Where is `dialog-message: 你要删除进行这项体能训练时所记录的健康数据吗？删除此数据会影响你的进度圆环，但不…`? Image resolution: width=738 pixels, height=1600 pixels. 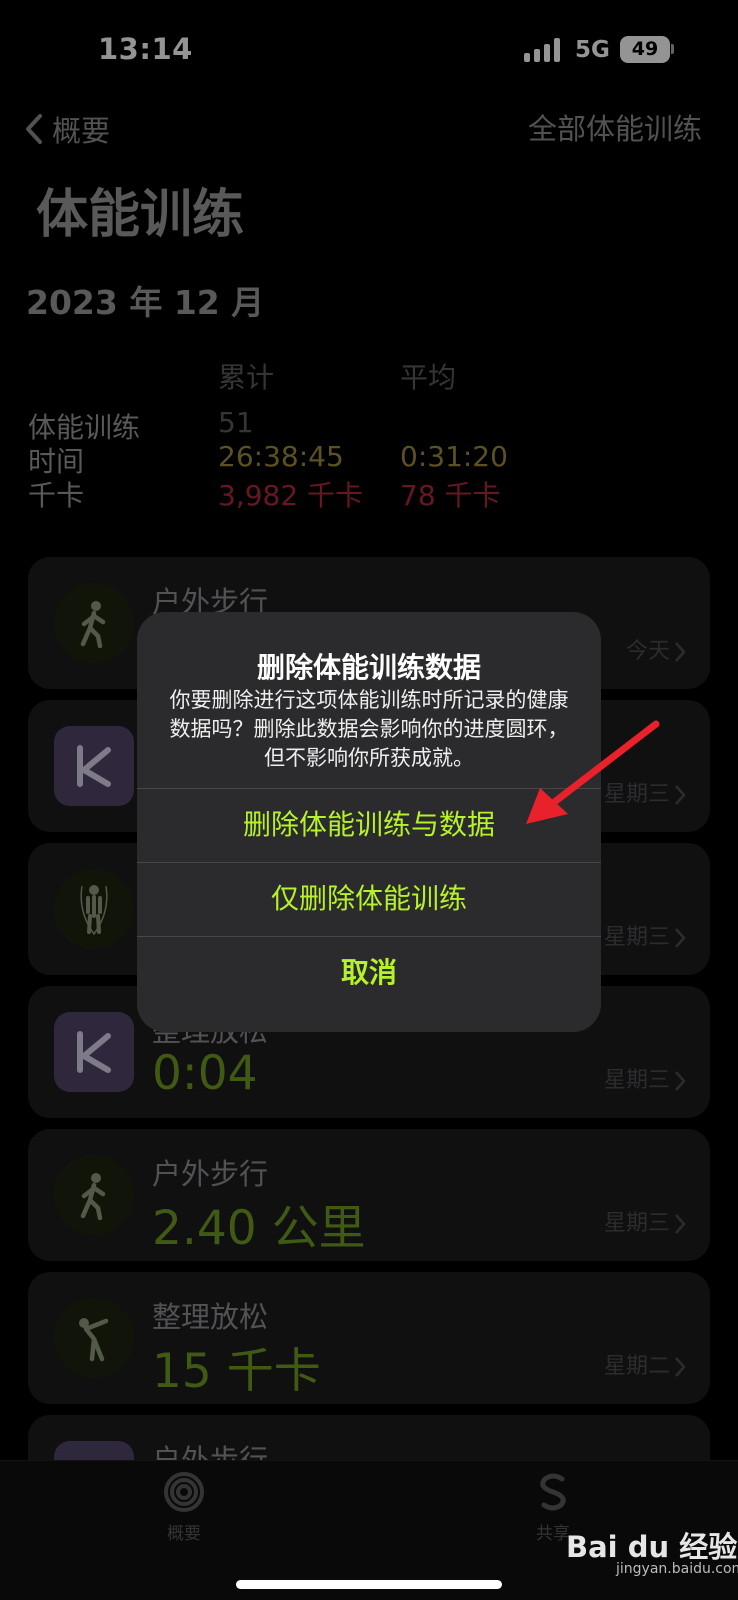 dialog-message: 你要删除进行这项体能训练时所记录的健康数据吗？删除此数据会影响你的进度圆环，但不… is located at coordinates (369, 729).